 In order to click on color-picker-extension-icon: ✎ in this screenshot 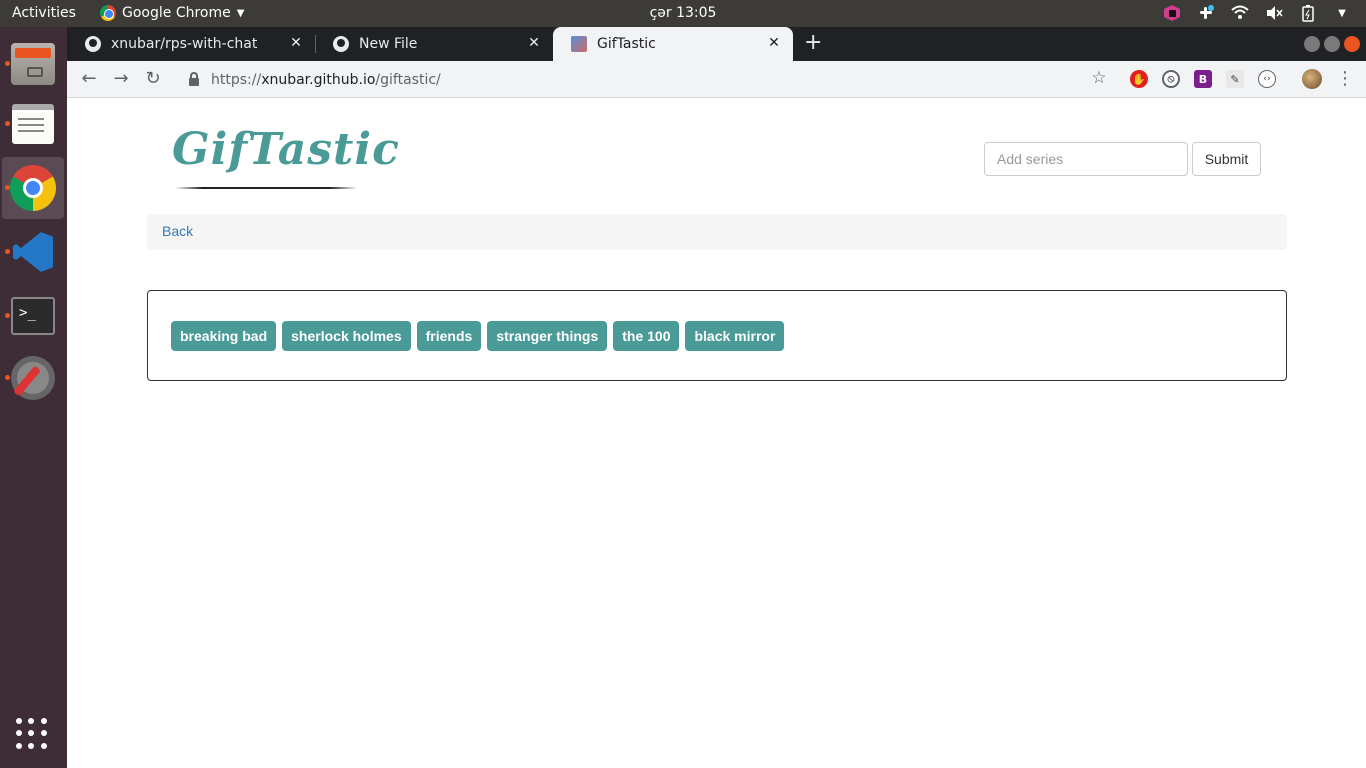, I will do `click(1235, 79)`.